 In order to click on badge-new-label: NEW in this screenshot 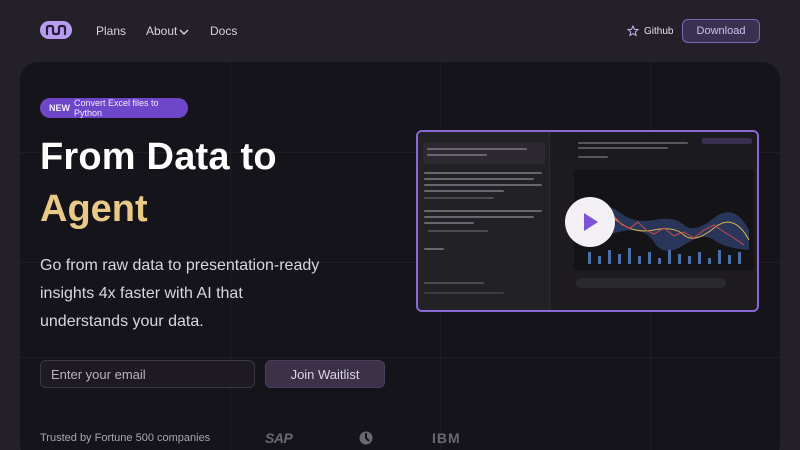, I will do `click(59, 108)`.